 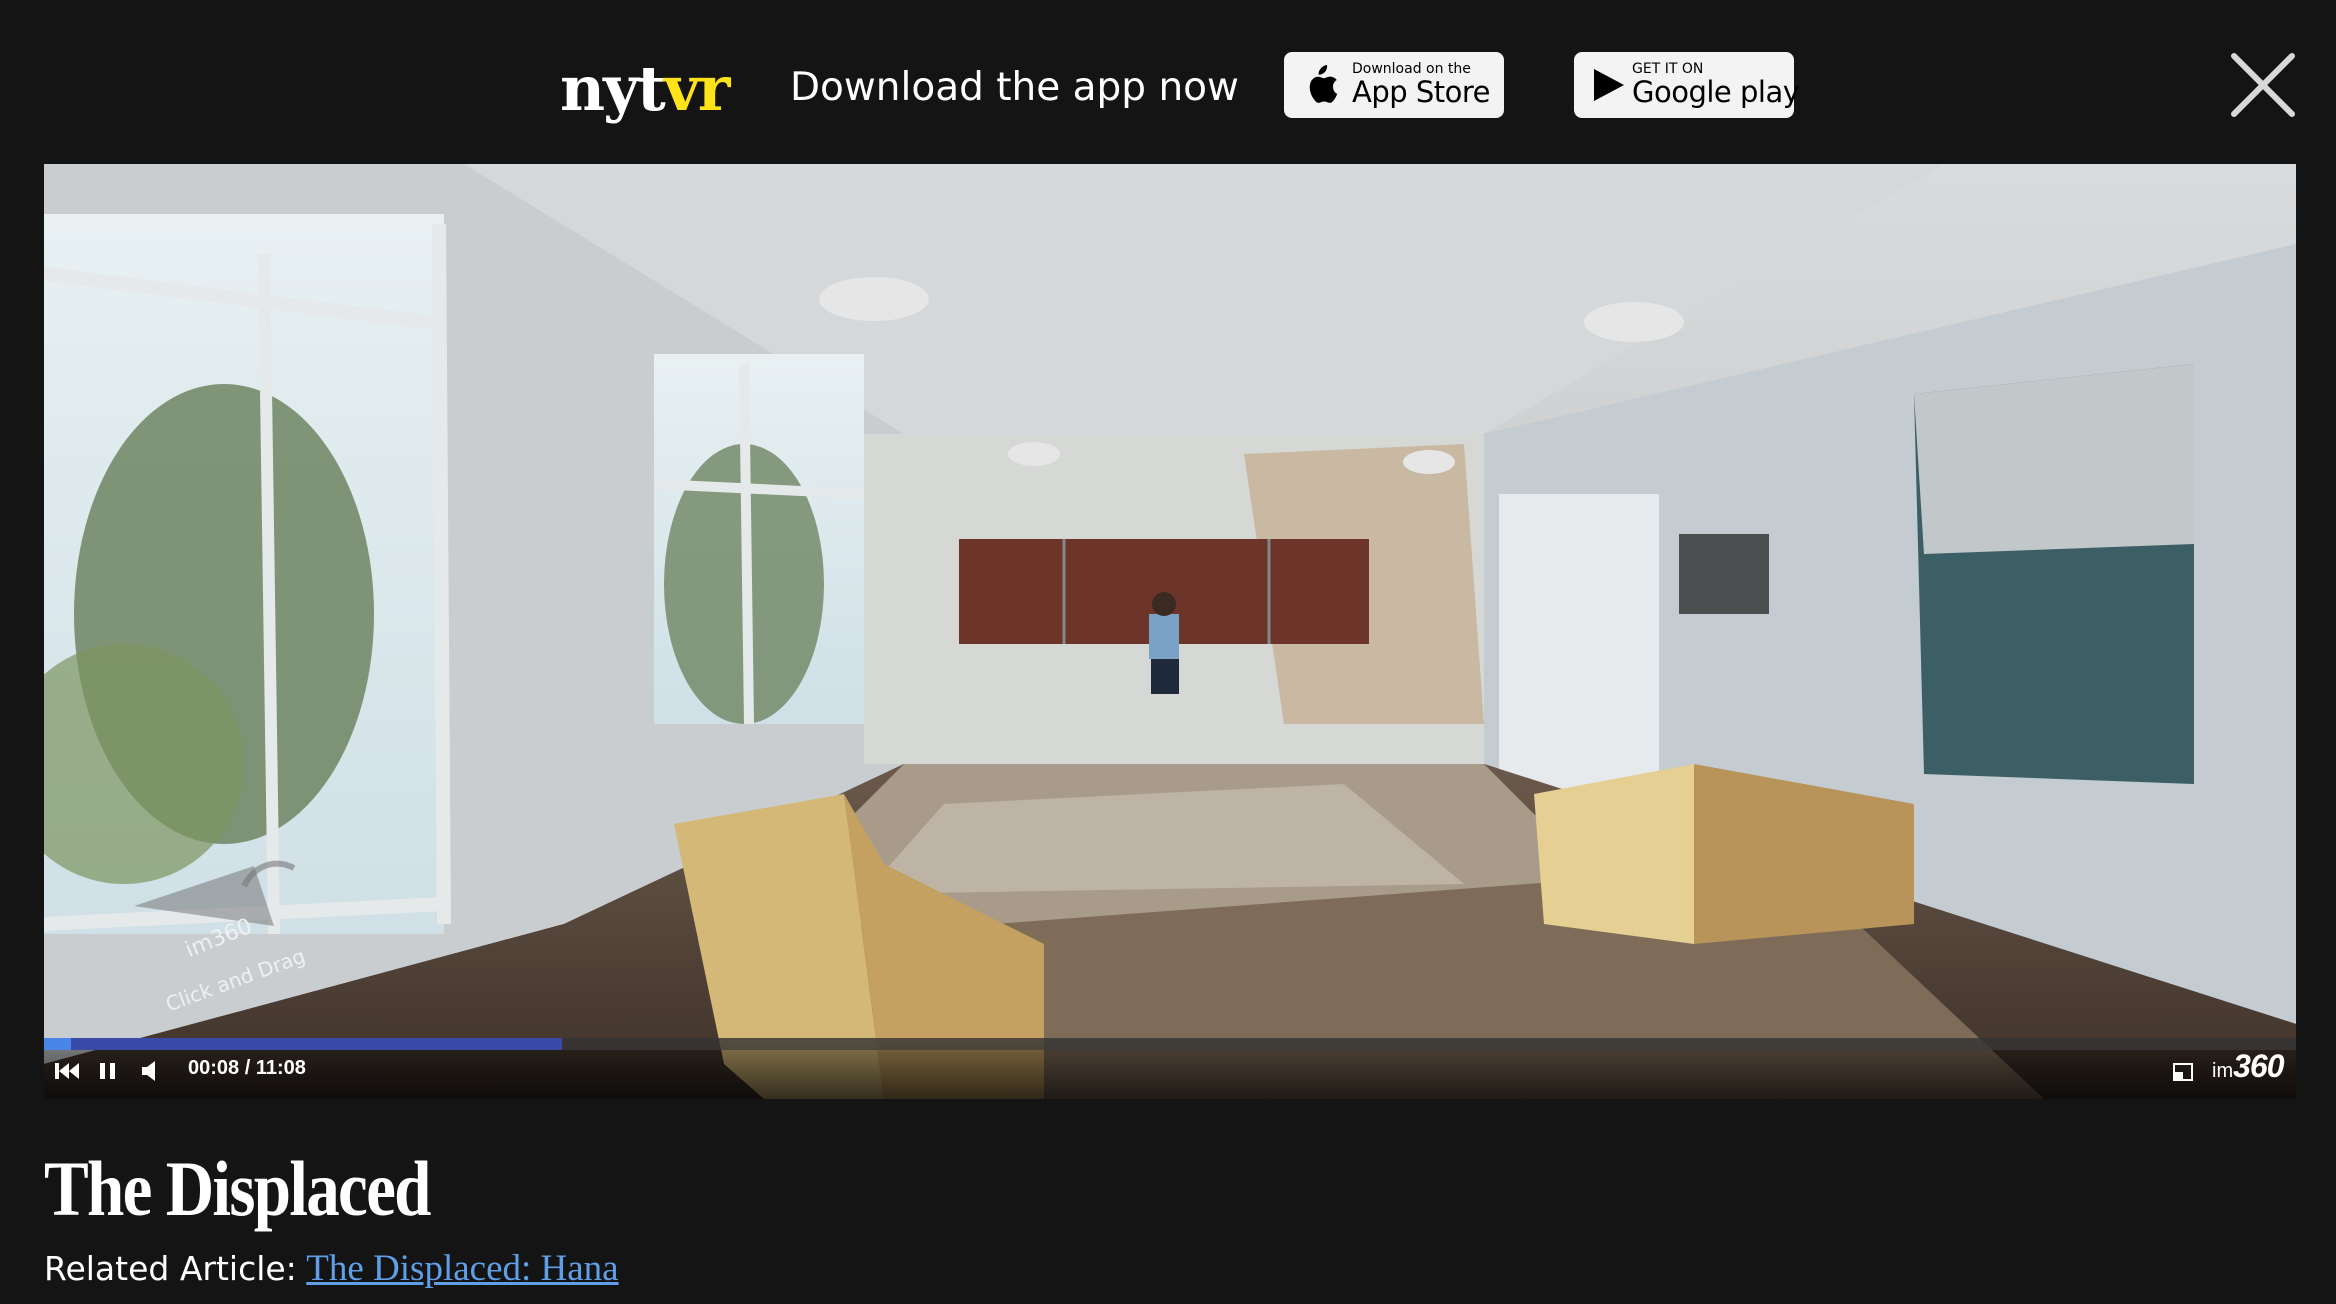 I want to click on nytvr-logo: nytvr, so click(x=645, y=89).